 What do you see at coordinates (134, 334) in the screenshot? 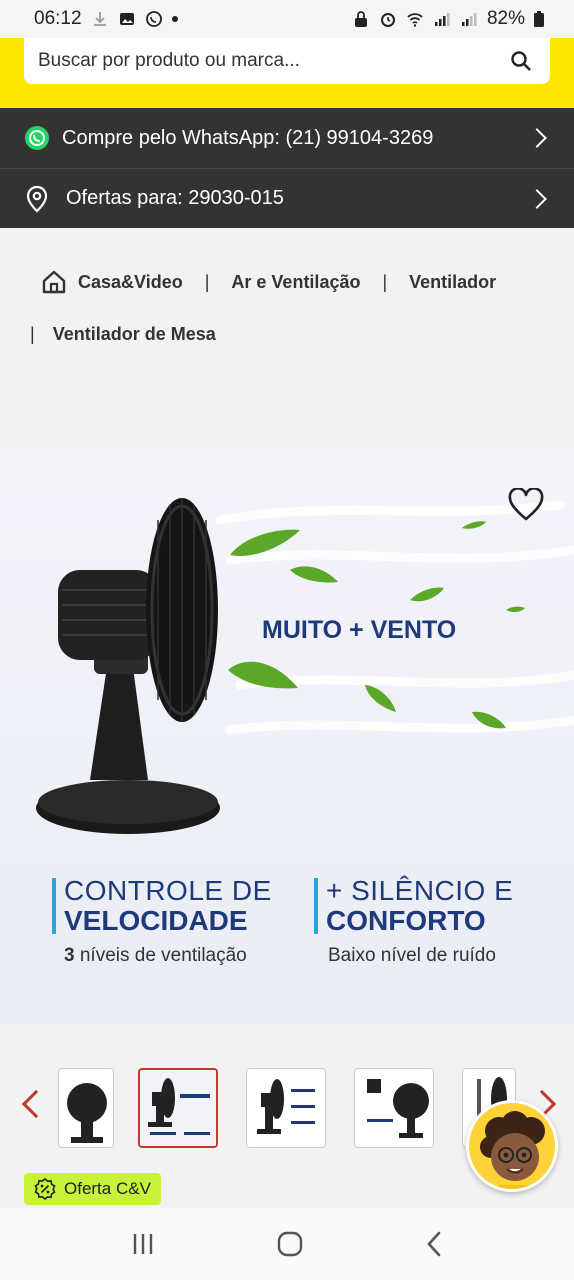
I see `breadcrumb-item-current: Ventilador de Mesa` at bounding box center [134, 334].